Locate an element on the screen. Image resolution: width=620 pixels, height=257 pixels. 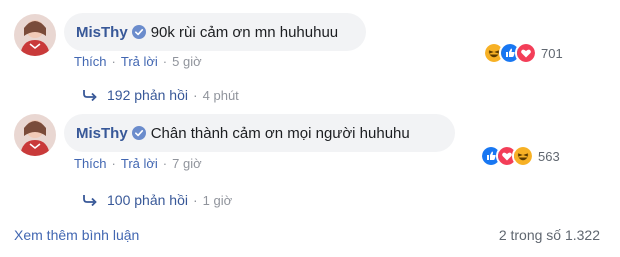
view-replies-link: 192 phản hồi · 4 phút is located at coordinates (160, 95).